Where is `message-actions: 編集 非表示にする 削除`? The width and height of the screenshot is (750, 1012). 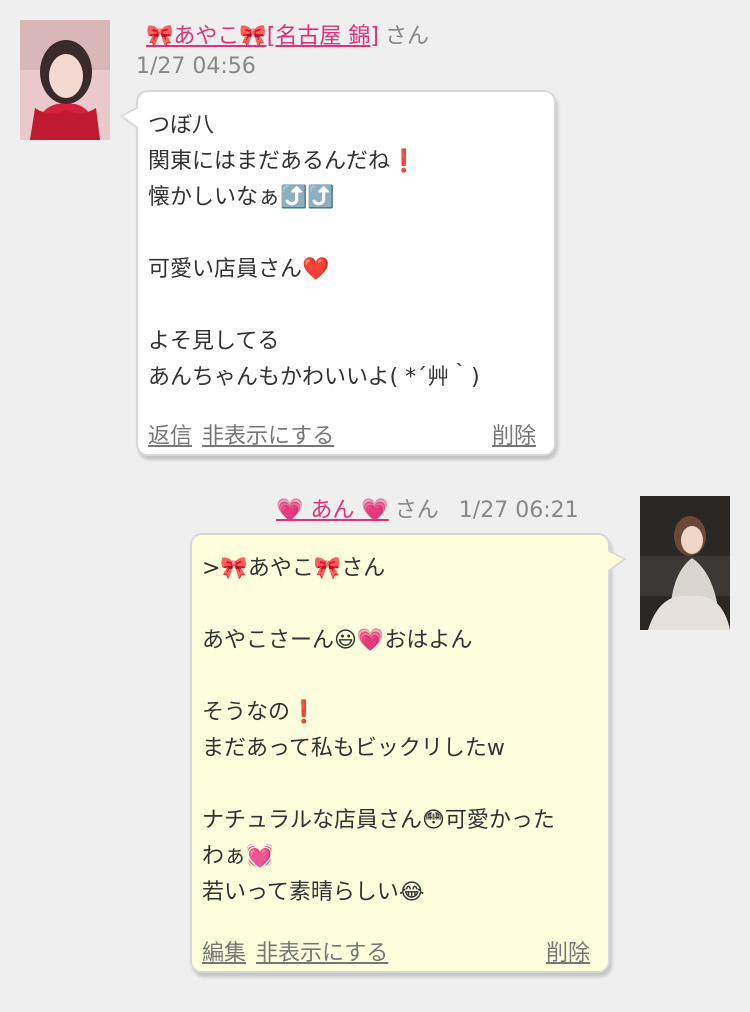
message-actions: 編集 非表示にする 削除 is located at coordinates (396, 951).